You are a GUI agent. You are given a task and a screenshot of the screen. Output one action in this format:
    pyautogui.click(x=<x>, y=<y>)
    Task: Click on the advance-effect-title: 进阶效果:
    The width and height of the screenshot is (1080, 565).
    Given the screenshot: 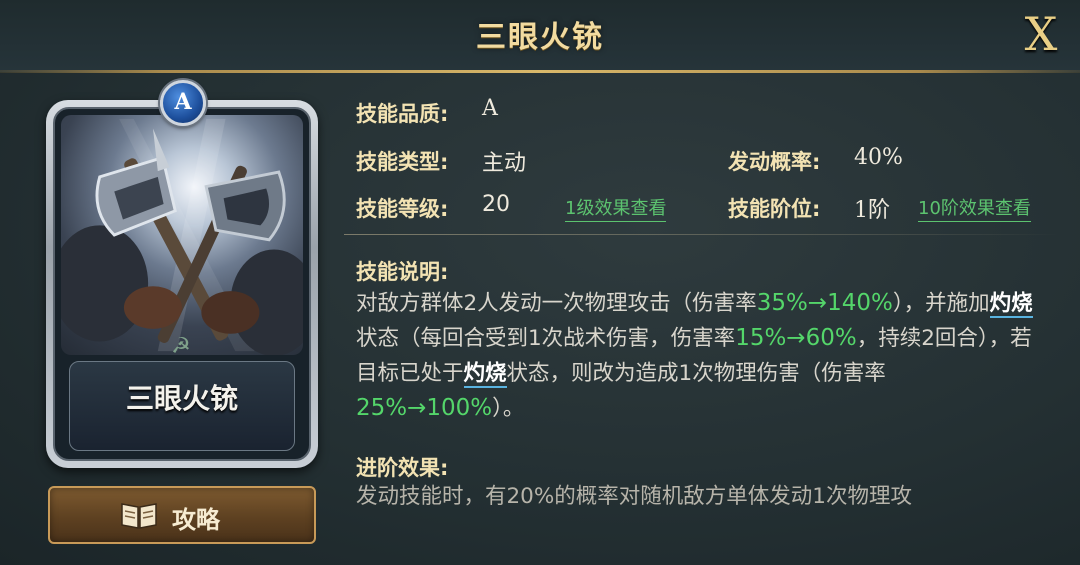 What is the action you would take?
    pyautogui.click(x=402, y=468)
    